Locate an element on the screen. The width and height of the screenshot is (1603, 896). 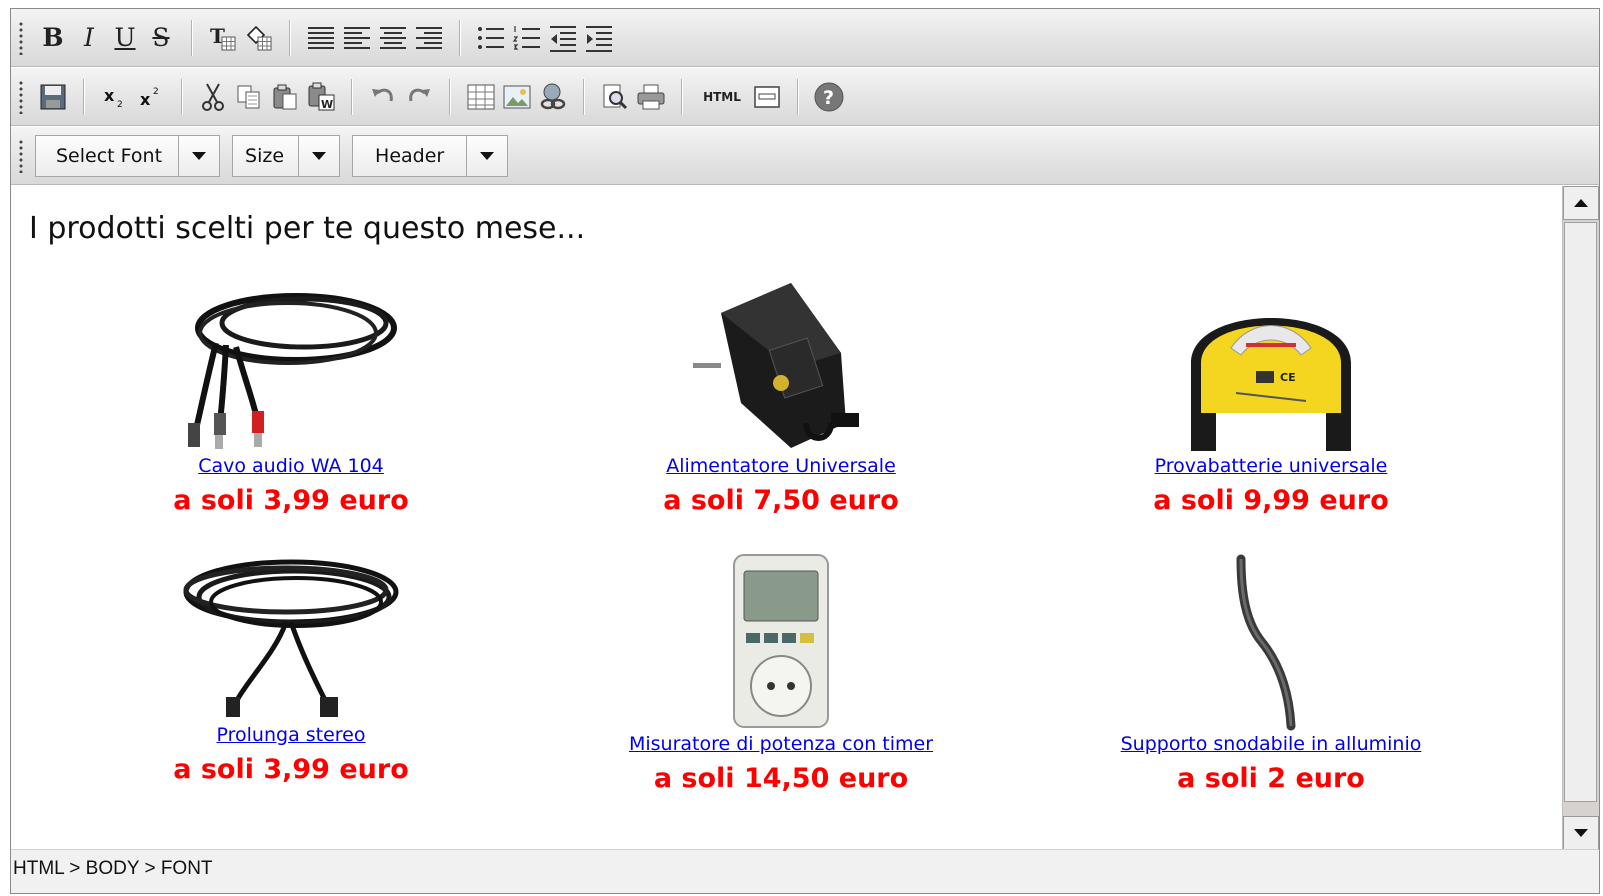
vertical-scrollbar is located at coordinates (1580, 518).